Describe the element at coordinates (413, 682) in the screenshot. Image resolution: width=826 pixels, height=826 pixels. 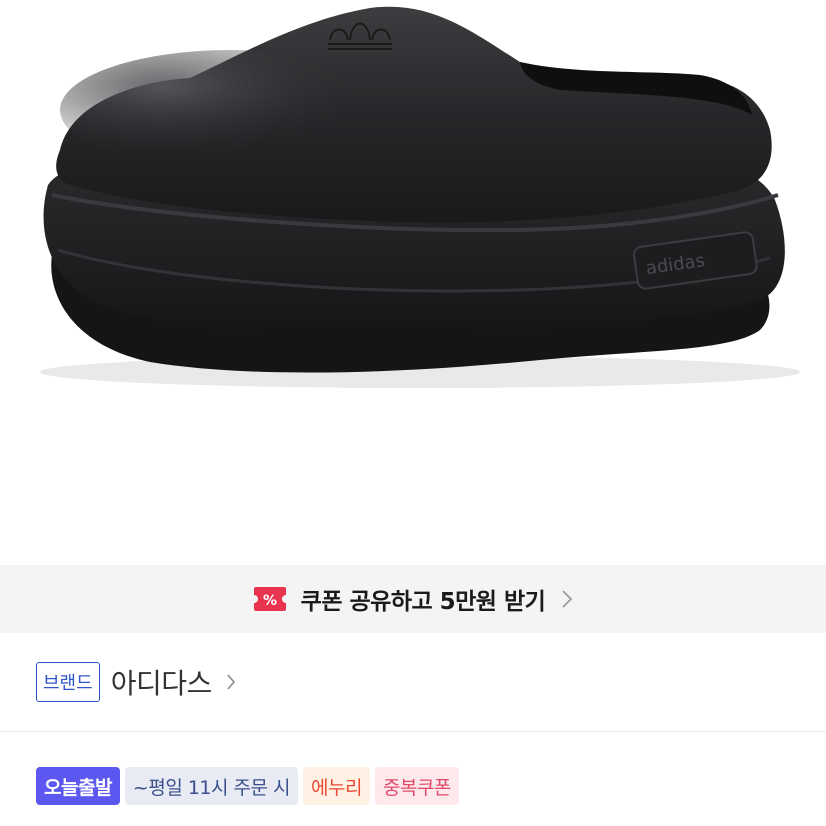
I see `brand-row: 브랜드 아디다스` at that location.